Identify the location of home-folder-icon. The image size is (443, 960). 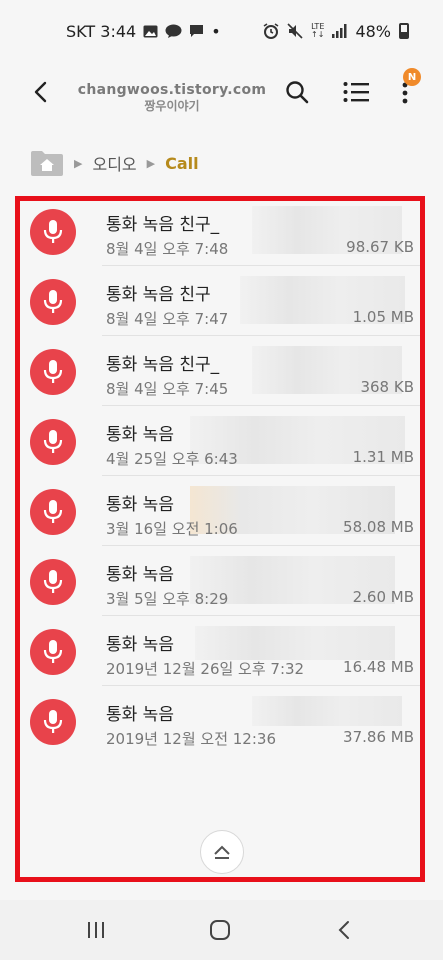
(47, 163).